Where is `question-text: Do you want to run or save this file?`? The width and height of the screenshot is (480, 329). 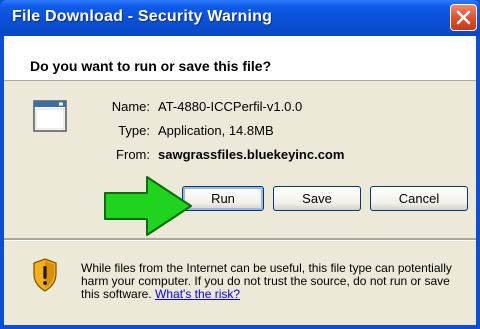 question-text: Do you want to run or save this file? is located at coordinates (151, 66).